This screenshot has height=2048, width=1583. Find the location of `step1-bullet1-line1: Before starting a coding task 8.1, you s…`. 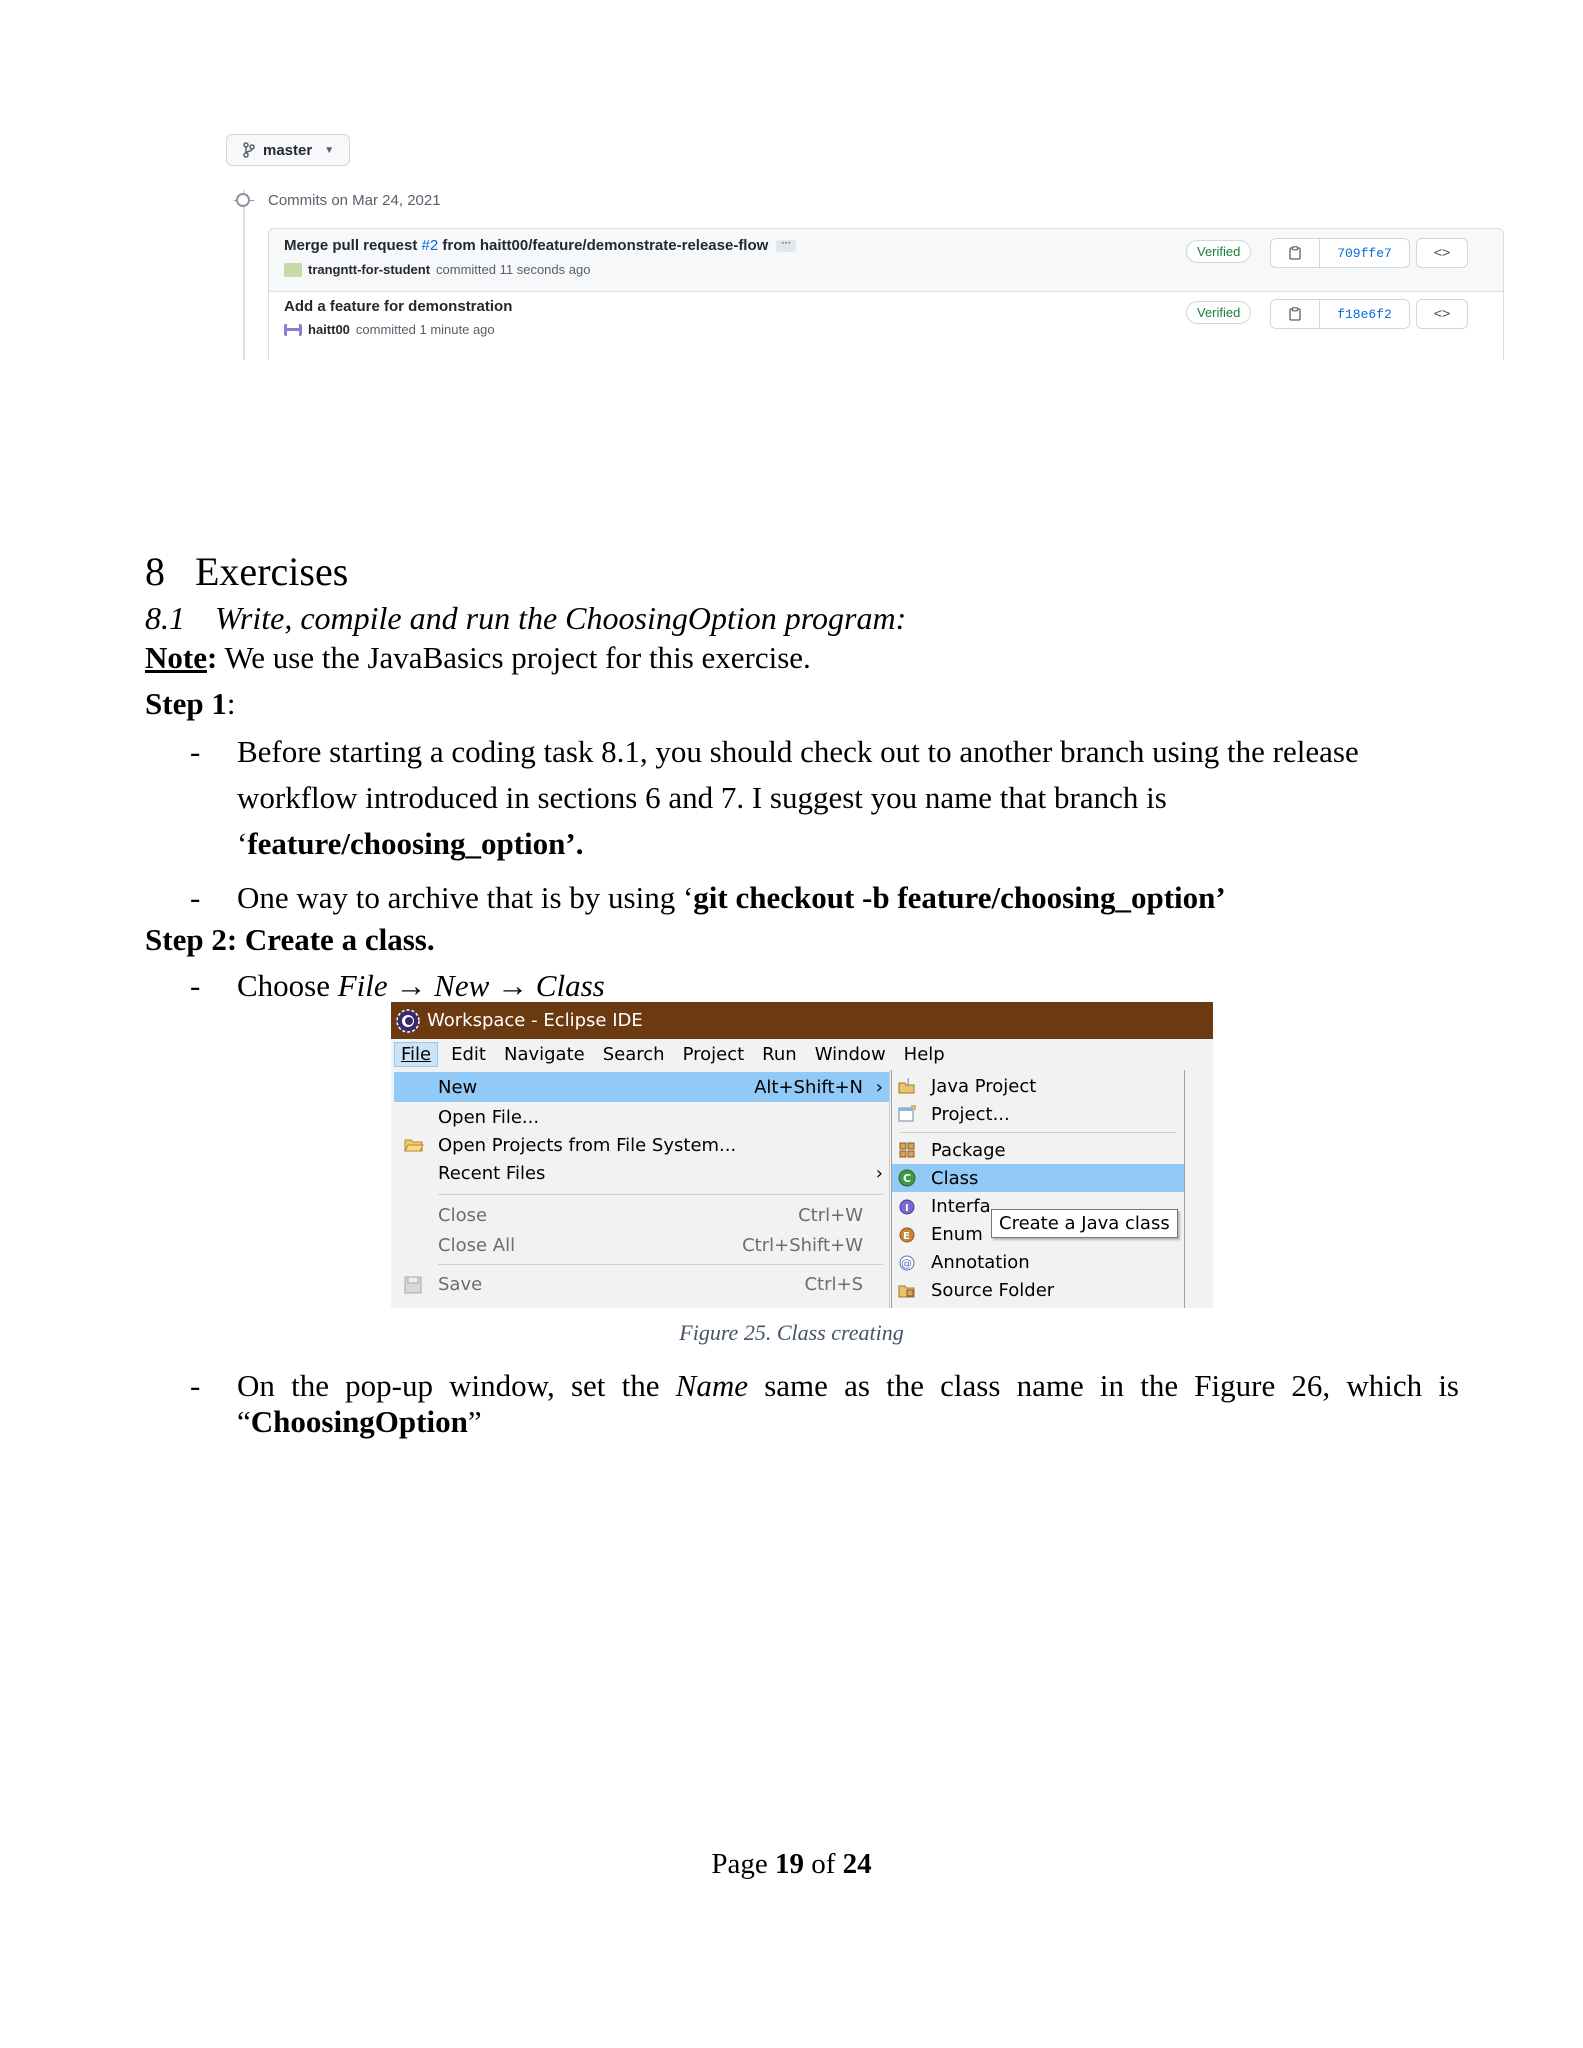

step1-bullet1-line1: Before starting a coding task 8.1, you s… is located at coordinates (798, 751).